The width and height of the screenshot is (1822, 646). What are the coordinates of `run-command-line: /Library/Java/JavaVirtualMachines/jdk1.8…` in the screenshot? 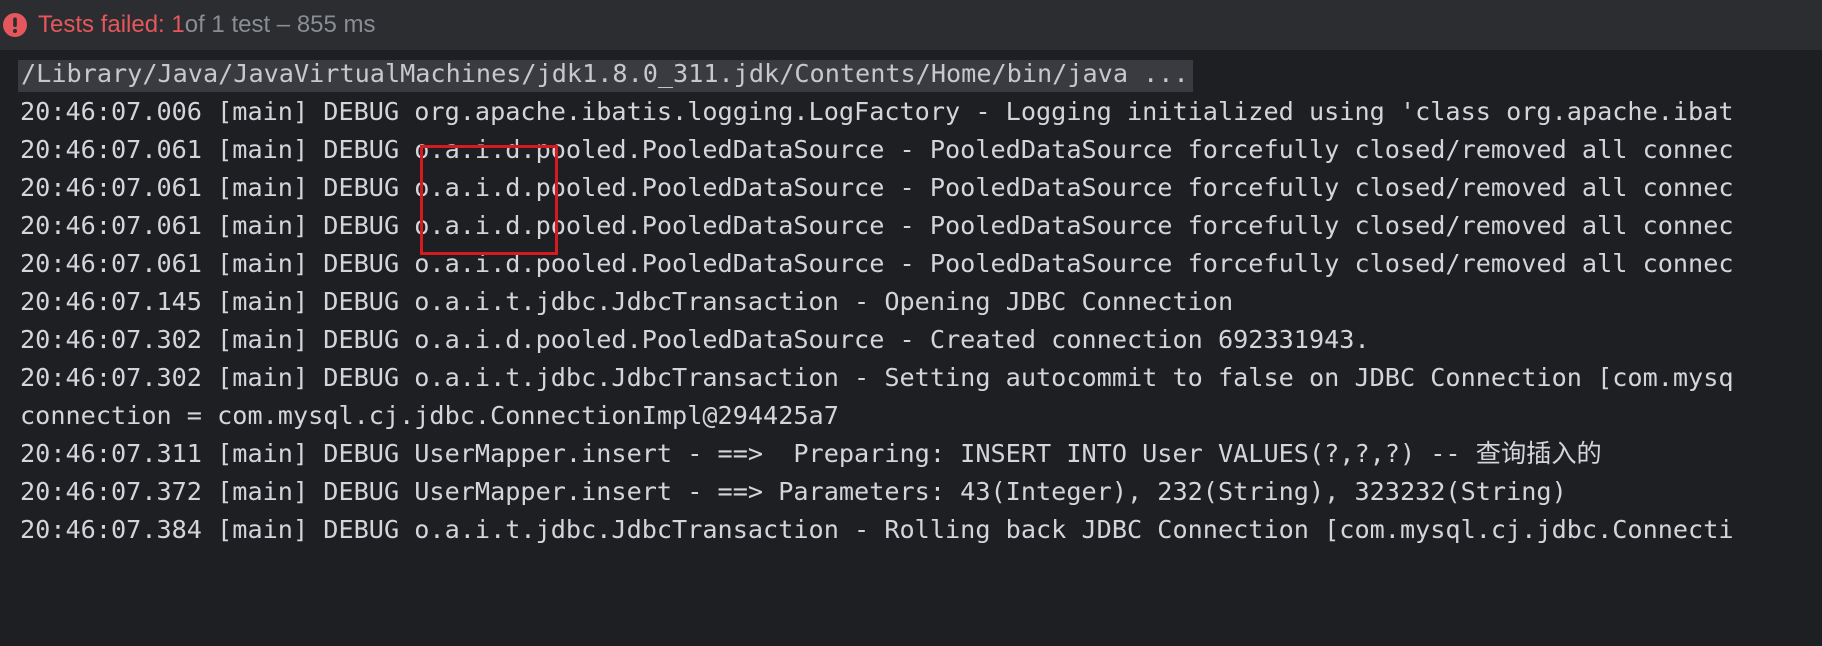 It's located at (605, 76).